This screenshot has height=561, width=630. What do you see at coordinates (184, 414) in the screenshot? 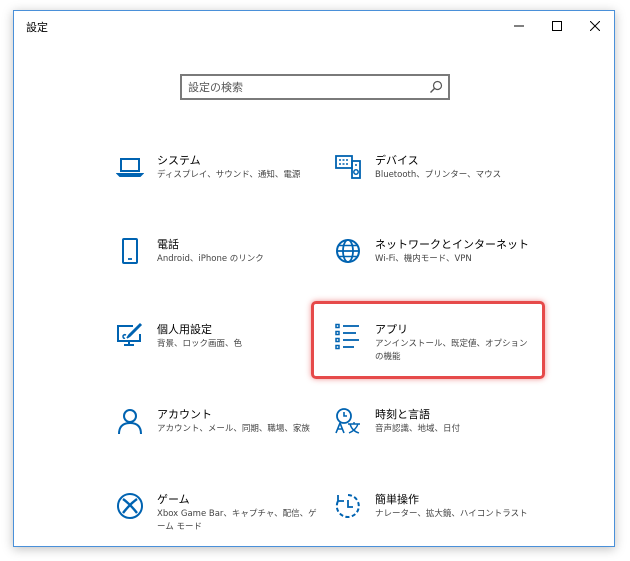
I see `tile-name: アカウント` at bounding box center [184, 414].